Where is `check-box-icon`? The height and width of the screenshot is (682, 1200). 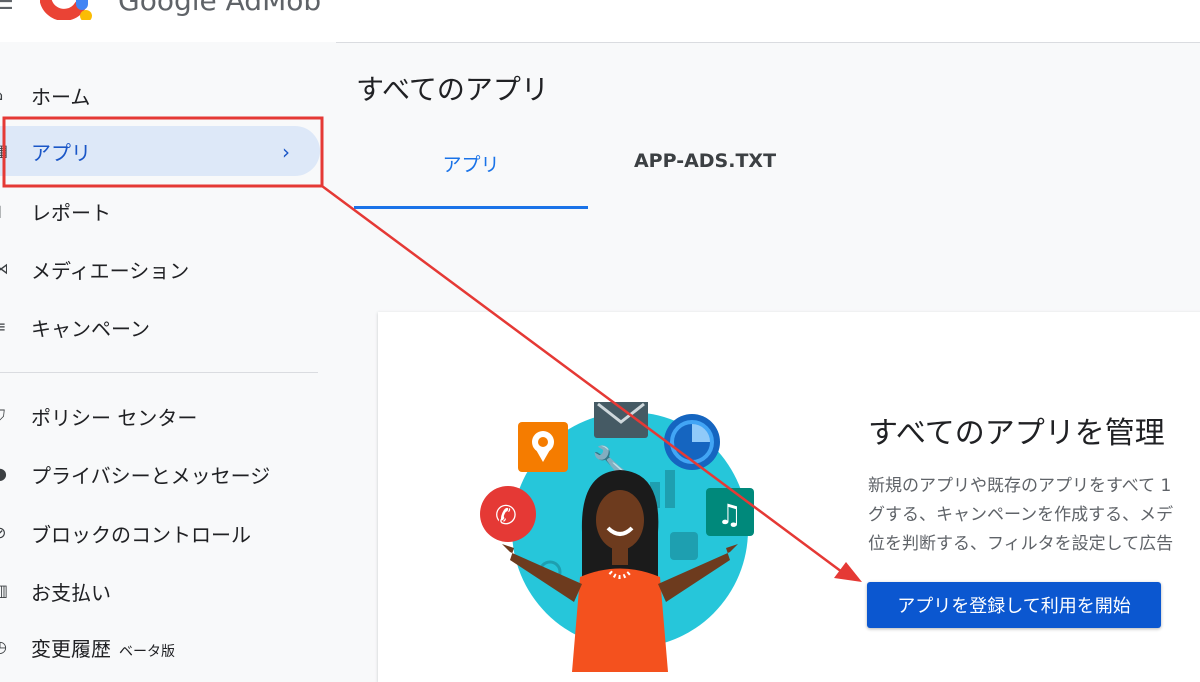
check-box-icon is located at coordinates (684, 546).